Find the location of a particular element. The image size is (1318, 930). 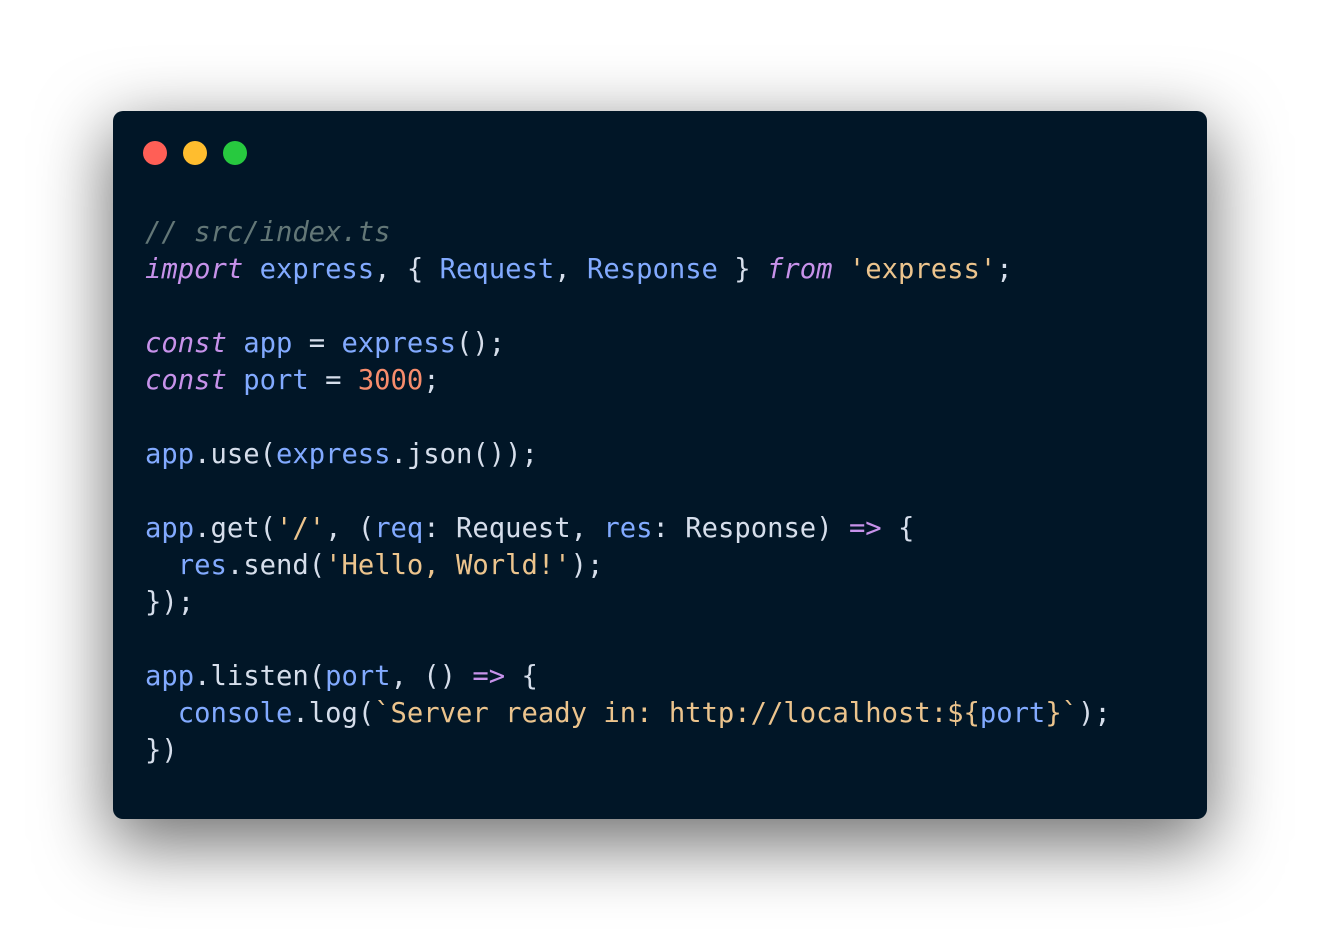

code-line: // src/index.ts is located at coordinates (628, 232).